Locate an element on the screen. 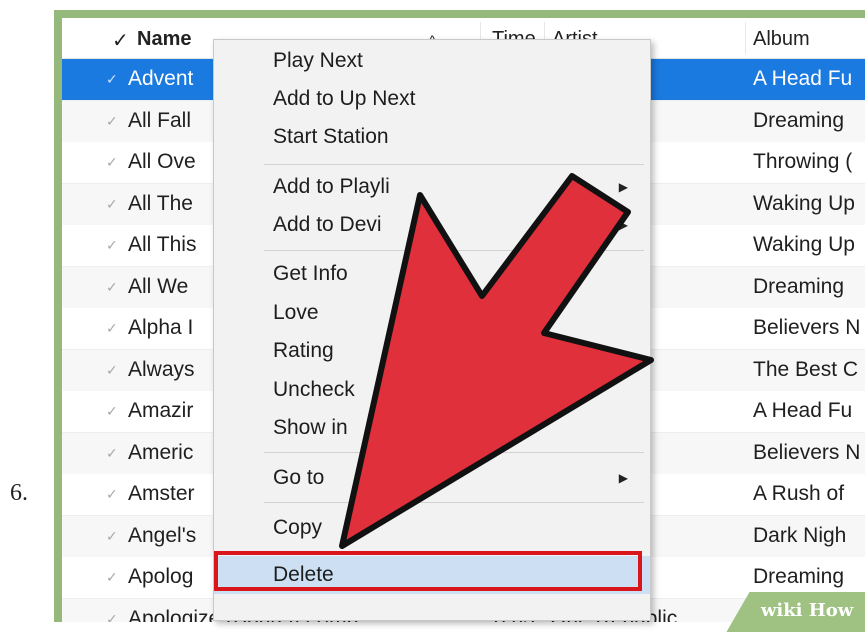 Image resolution: width=865 pixels, height=632 pixels. wikihow-watermark: wiki How is located at coordinates (795, 612).